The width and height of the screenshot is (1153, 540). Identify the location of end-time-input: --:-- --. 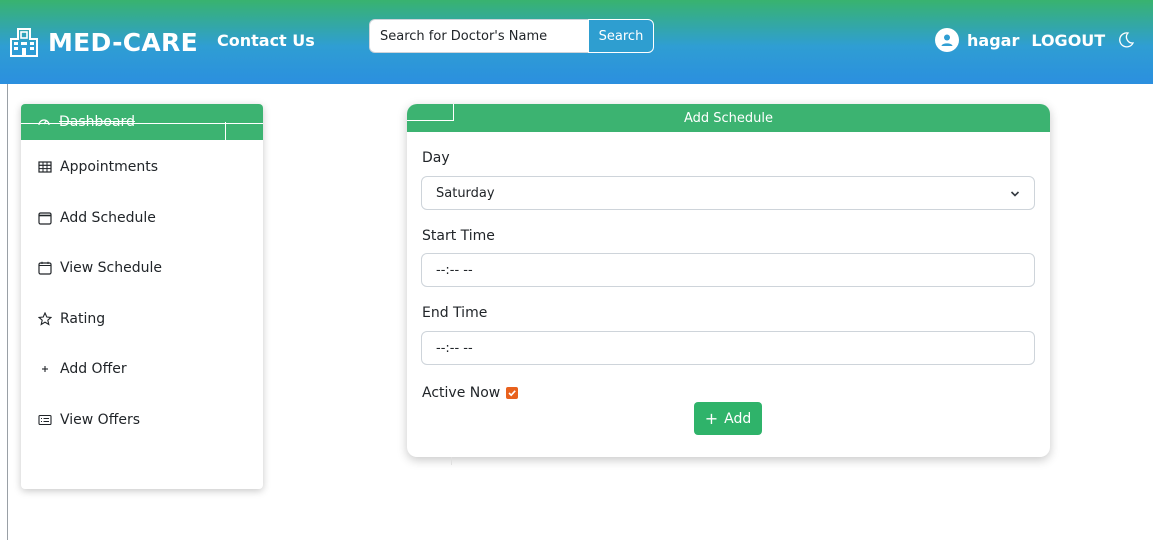
(728, 348).